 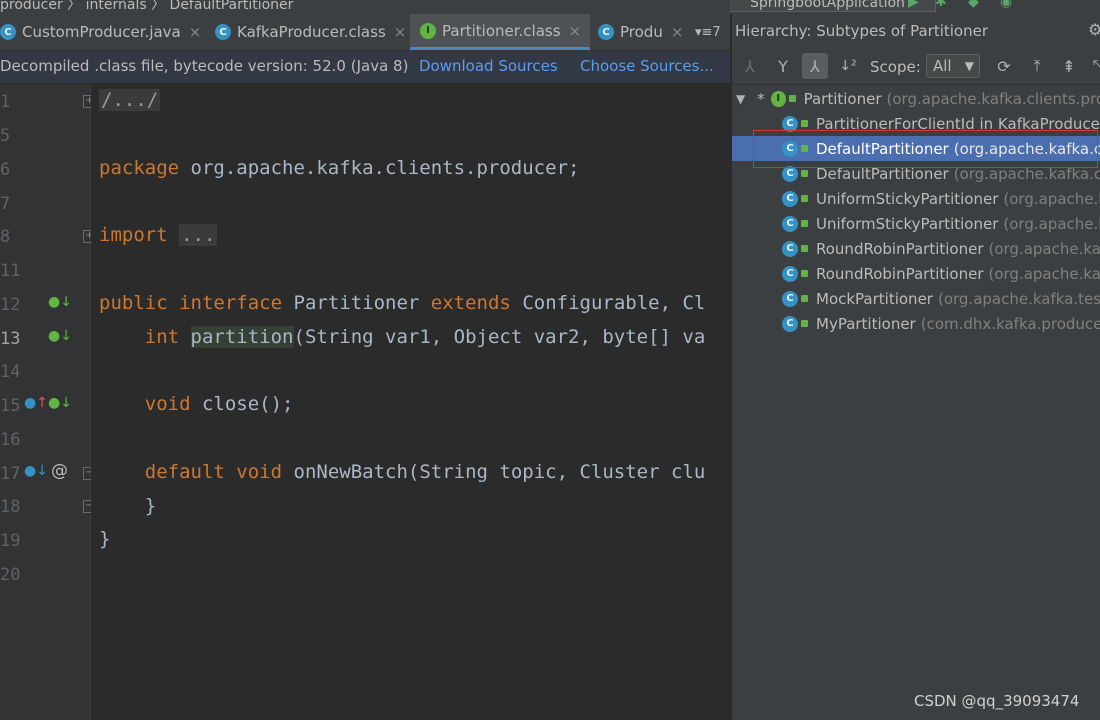 What do you see at coordinates (379, 168) in the screenshot?
I see `package-name: org.apache.kafka.clients.producer;` at bounding box center [379, 168].